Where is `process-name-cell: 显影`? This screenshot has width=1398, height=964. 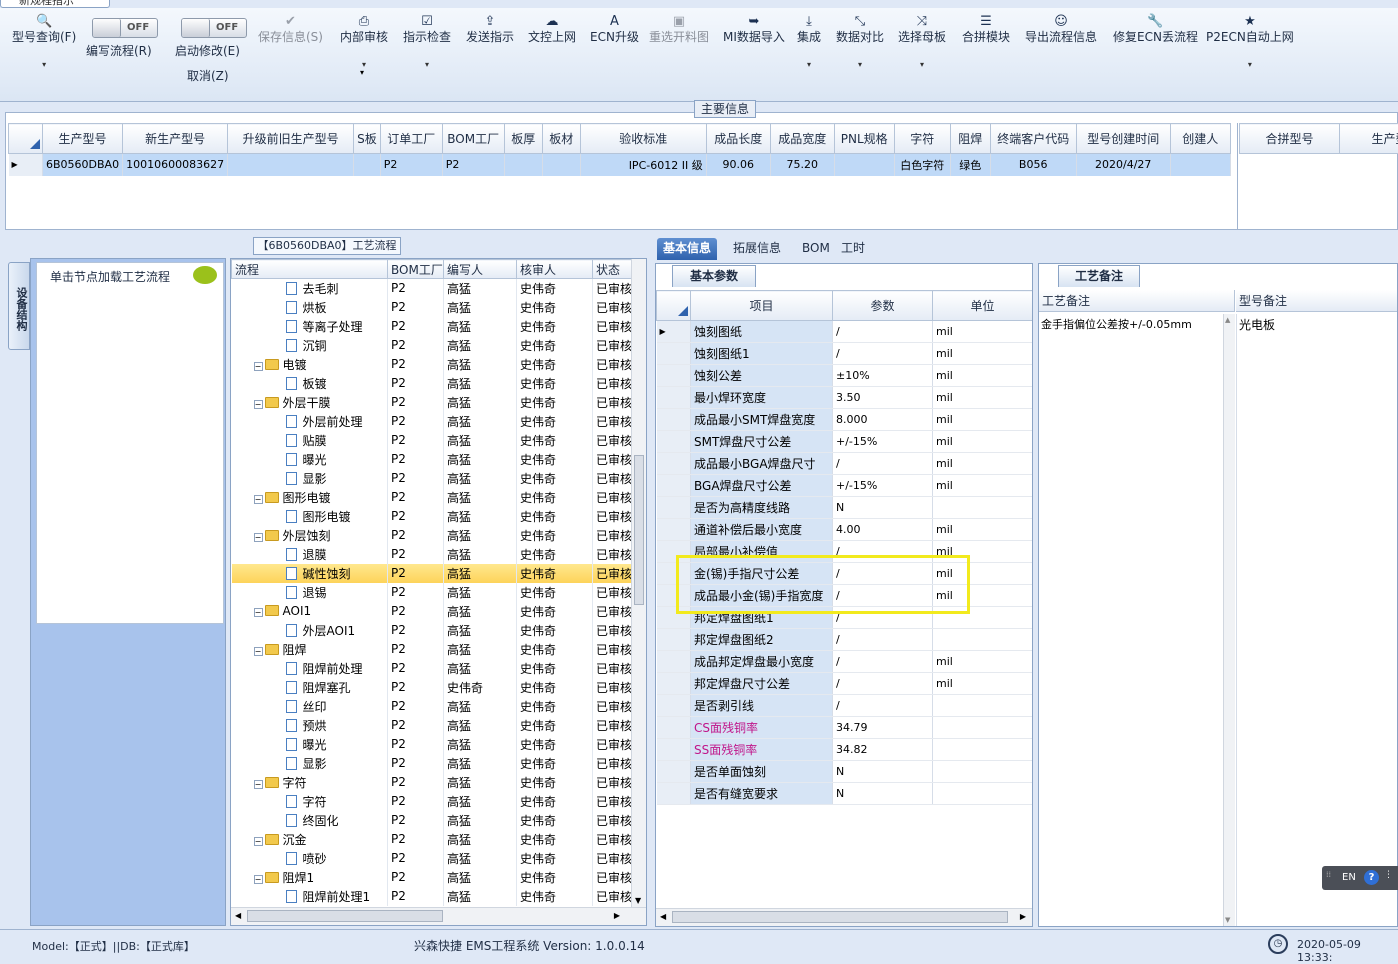
process-name-cell: 显影 is located at coordinates (310, 763).